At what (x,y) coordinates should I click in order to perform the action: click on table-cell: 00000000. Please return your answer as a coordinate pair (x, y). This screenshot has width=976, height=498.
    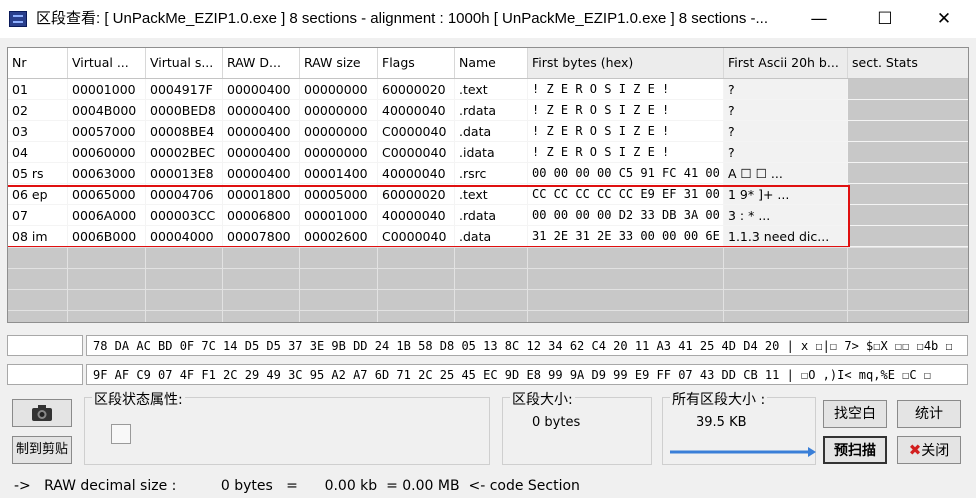
    Looking at the image, I should click on (339, 89).